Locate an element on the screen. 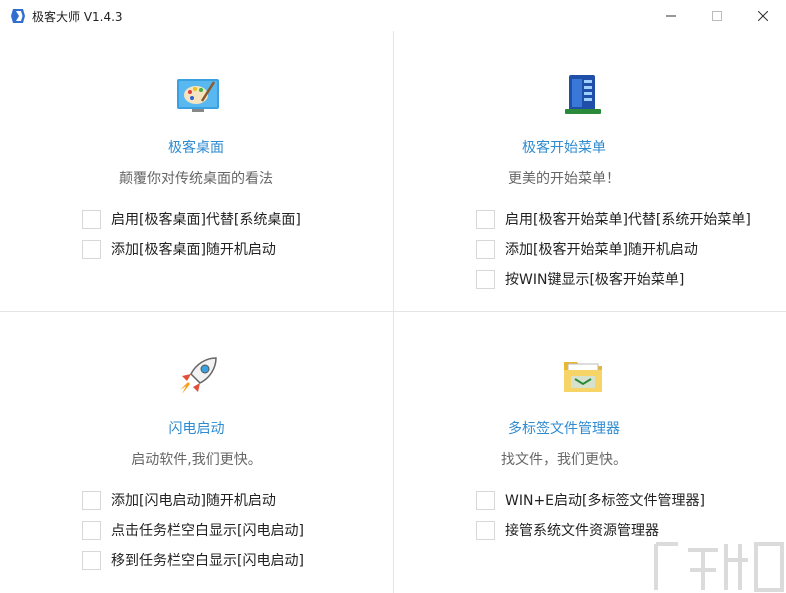 The height and width of the screenshot is (593, 786). option-click-taskbar-show: 点击任务栏空白显示[闪电启动] is located at coordinates (193, 530).